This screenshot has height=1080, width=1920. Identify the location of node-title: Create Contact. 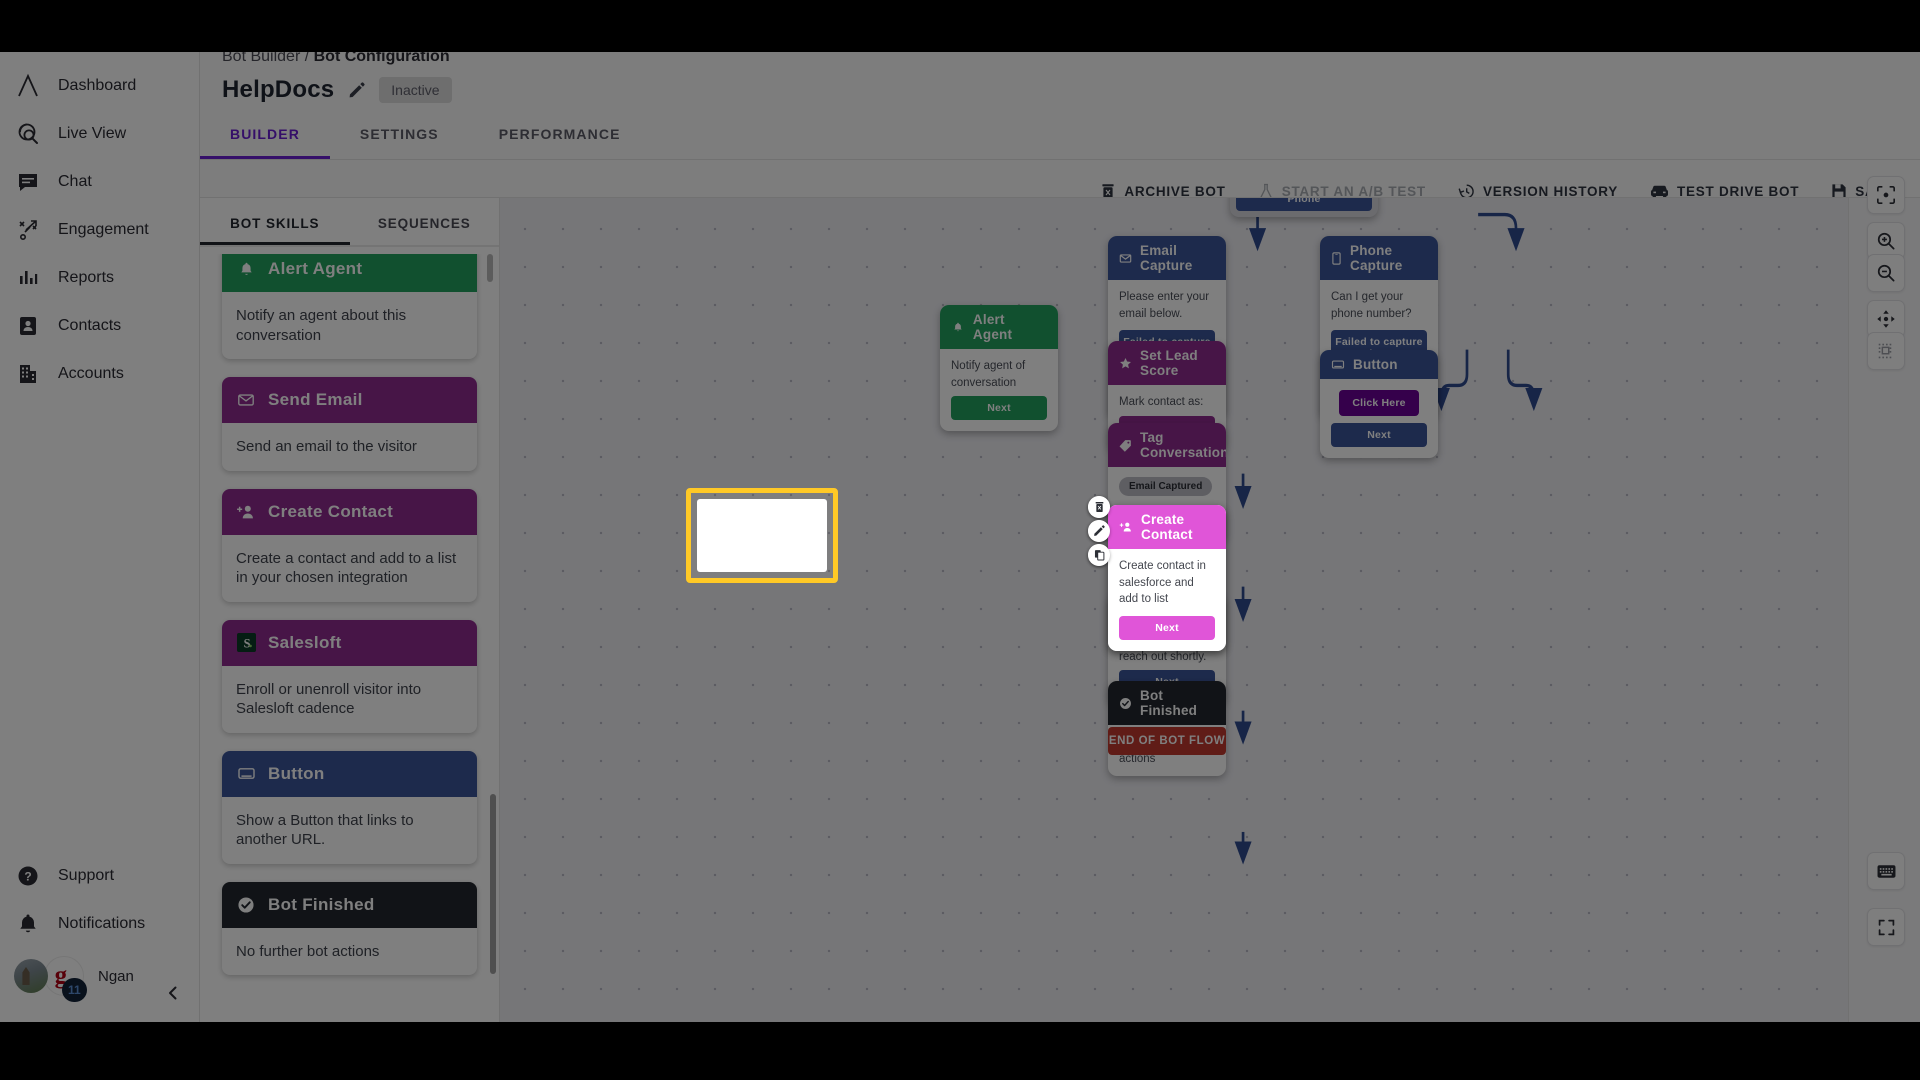
(1167, 527).